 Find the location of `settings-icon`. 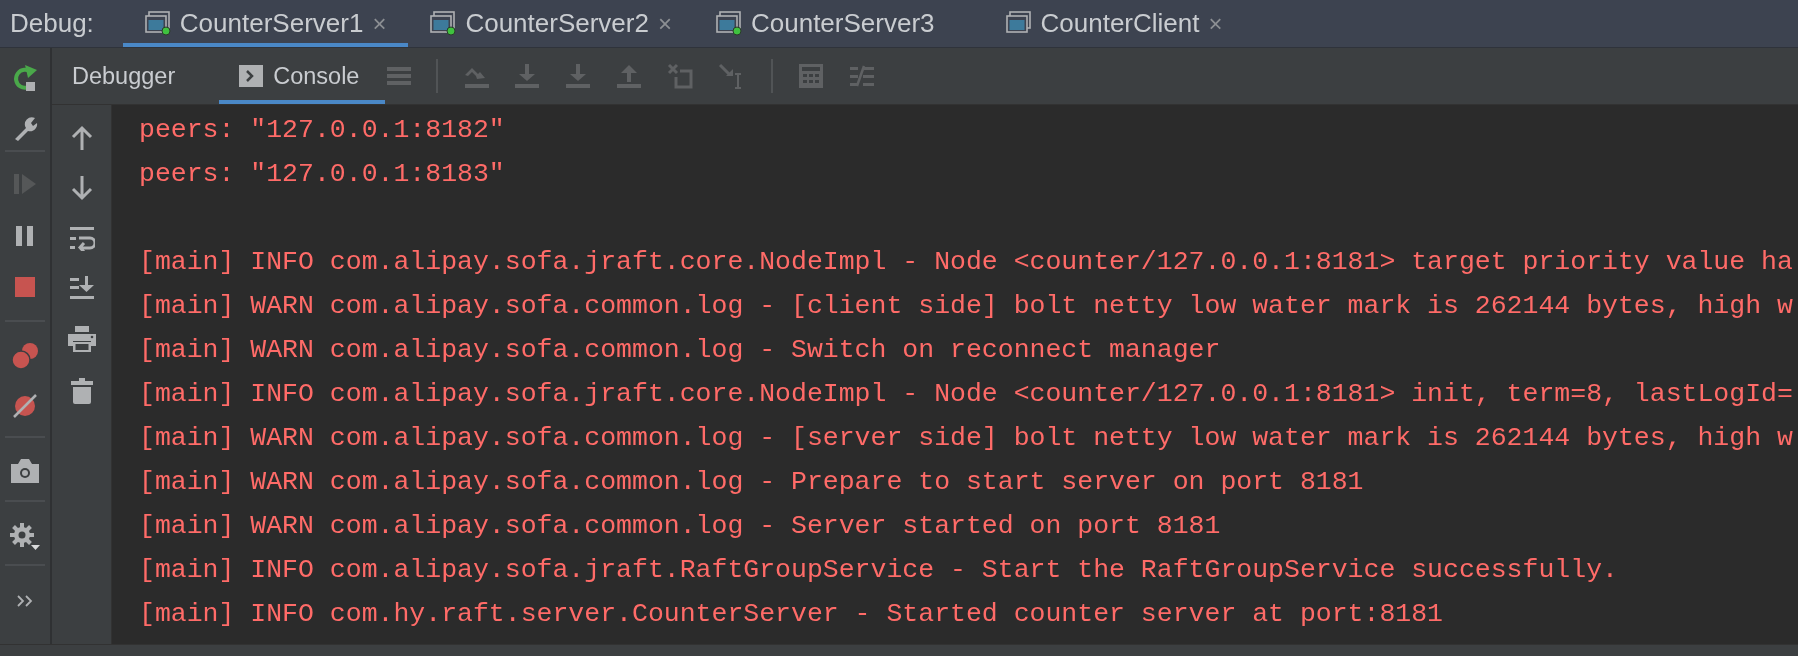

settings-icon is located at coordinates (25, 537).